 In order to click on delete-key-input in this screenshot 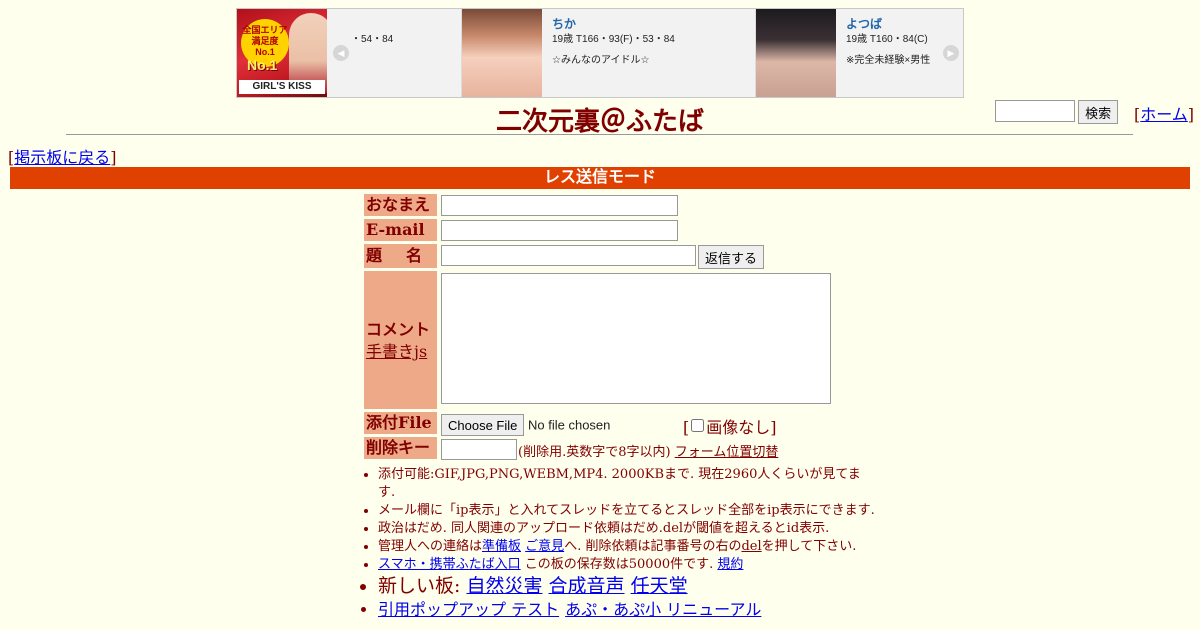, I will do `click(479, 449)`.